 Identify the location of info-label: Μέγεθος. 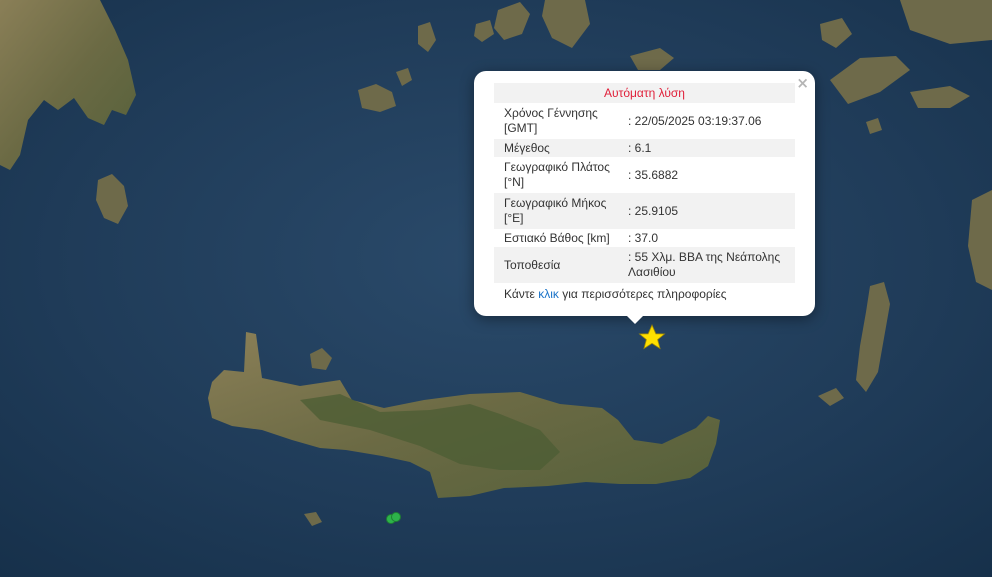
(527, 147).